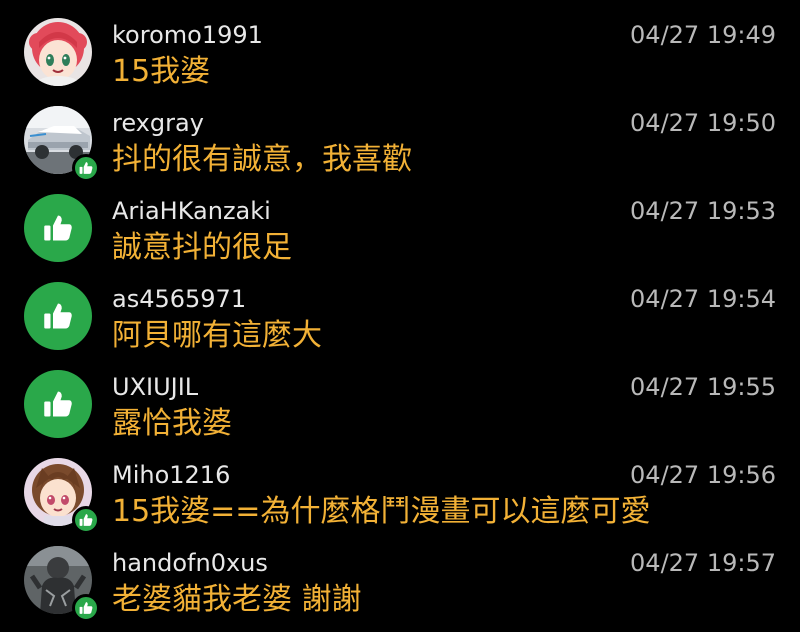  What do you see at coordinates (400, 220) in the screenshot?
I see `comment-row: AriaHKanzaki 04/27 19:53 誠意抖的很足` at bounding box center [400, 220].